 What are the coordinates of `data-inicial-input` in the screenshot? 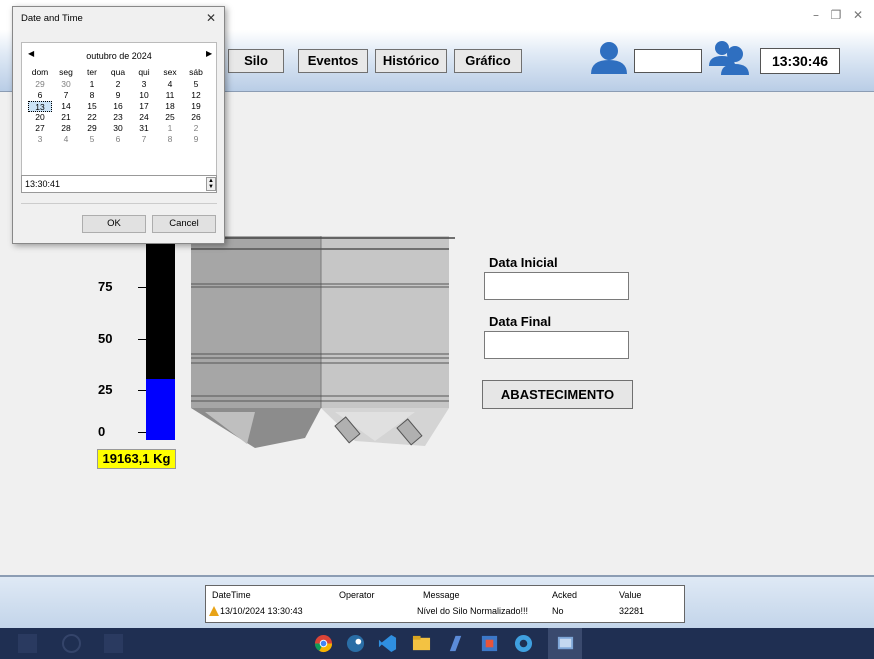 It's located at (556, 286).